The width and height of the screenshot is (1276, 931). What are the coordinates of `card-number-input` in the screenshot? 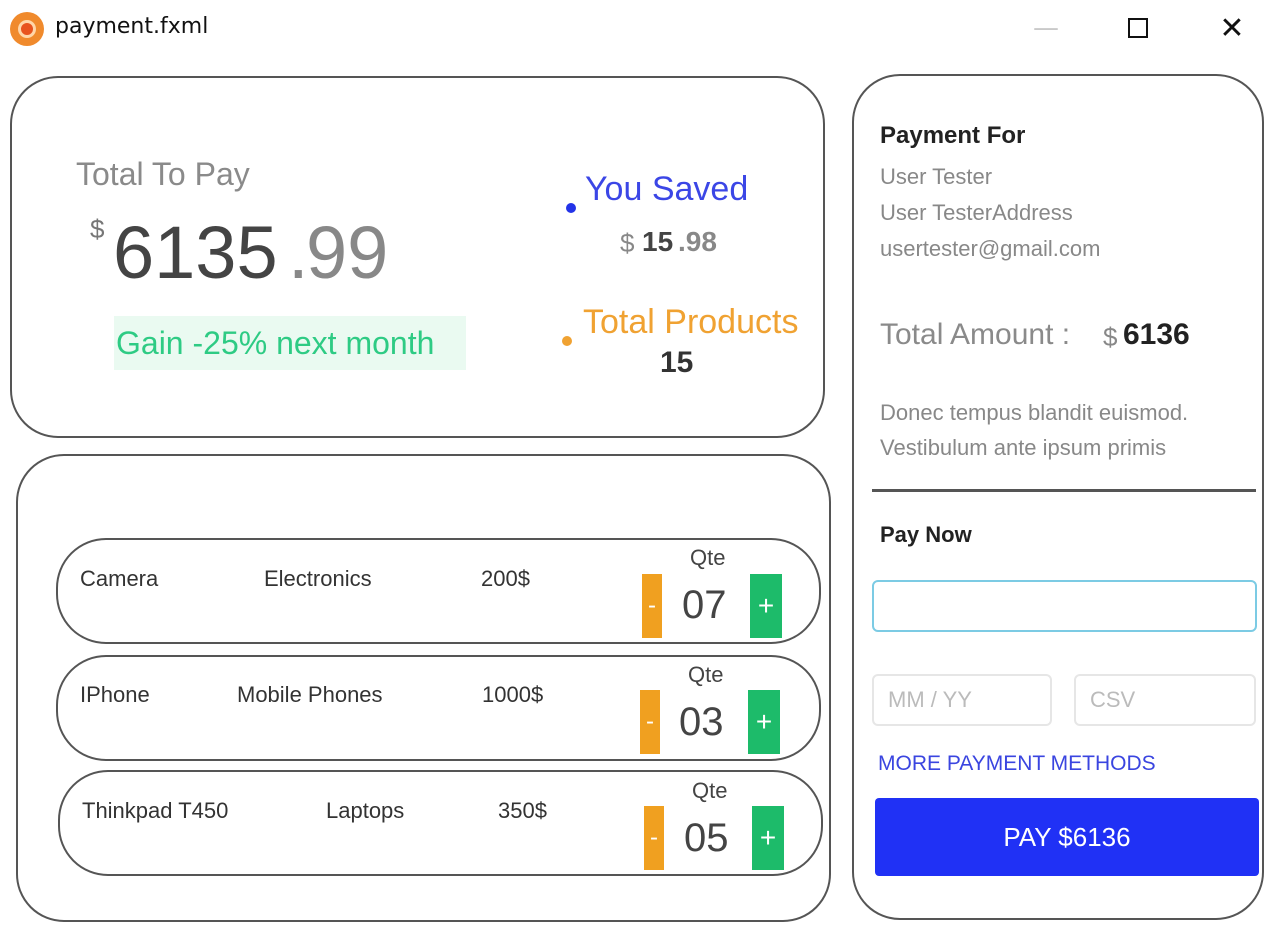 It's located at (1064, 606).